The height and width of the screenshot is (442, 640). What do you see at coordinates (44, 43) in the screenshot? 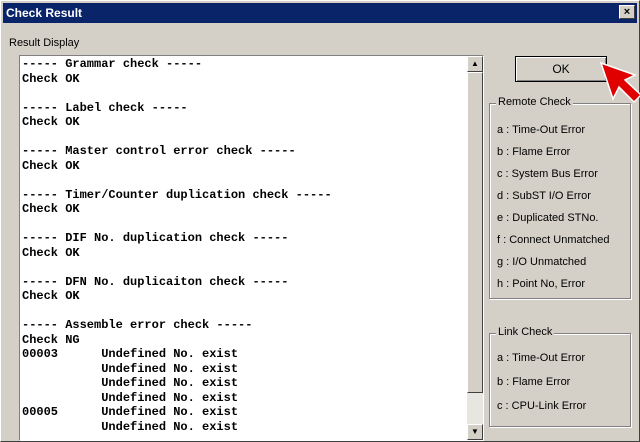
I see `result-display-label: Result Display` at bounding box center [44, 43].